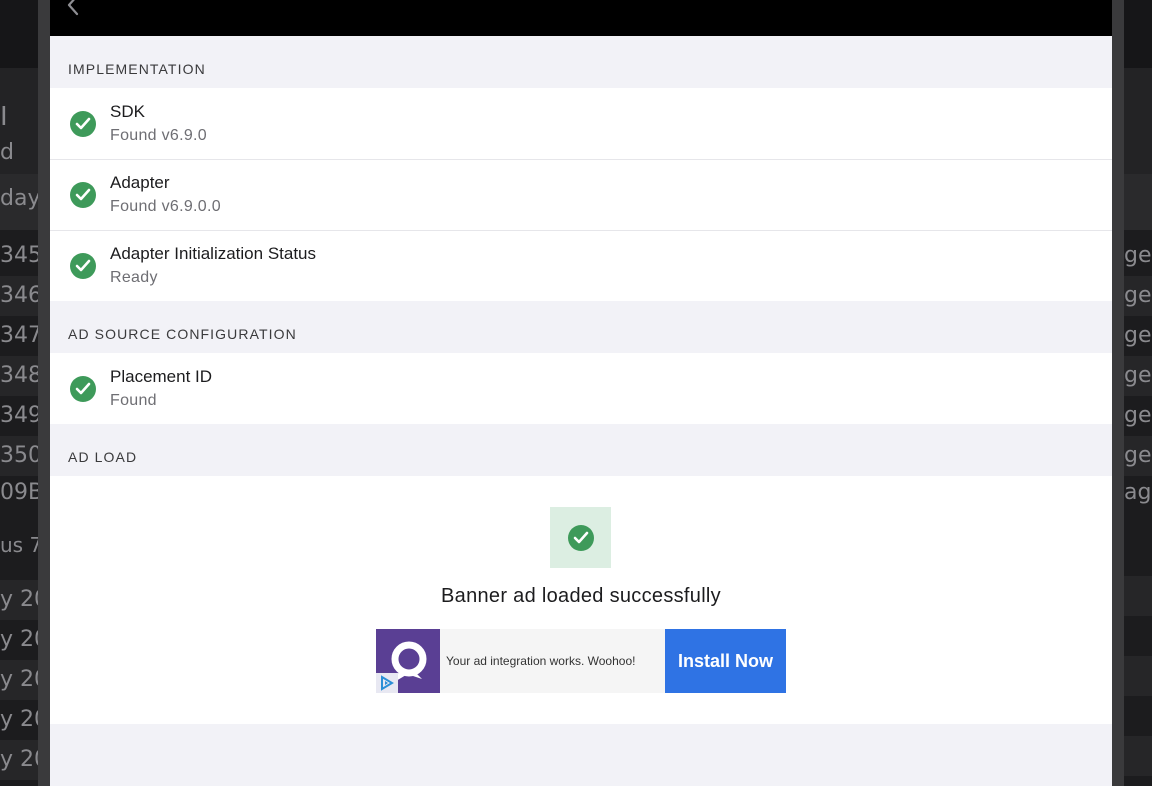 The height and width of the screenshot is (786, 1152). What do you see at coordinates (182, 334) in the screenshot?
I see `section-header-ad-source: AD SOURCE CONFIGURATION` at bounding box center [182, 334].